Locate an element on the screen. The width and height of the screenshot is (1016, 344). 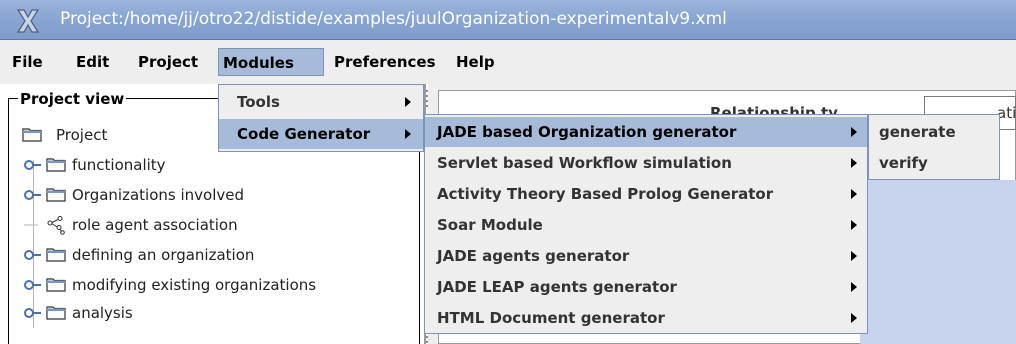
menu-item-jade-leap-agents: JADE LEAP agents generator is located at coordinates (646, 287).